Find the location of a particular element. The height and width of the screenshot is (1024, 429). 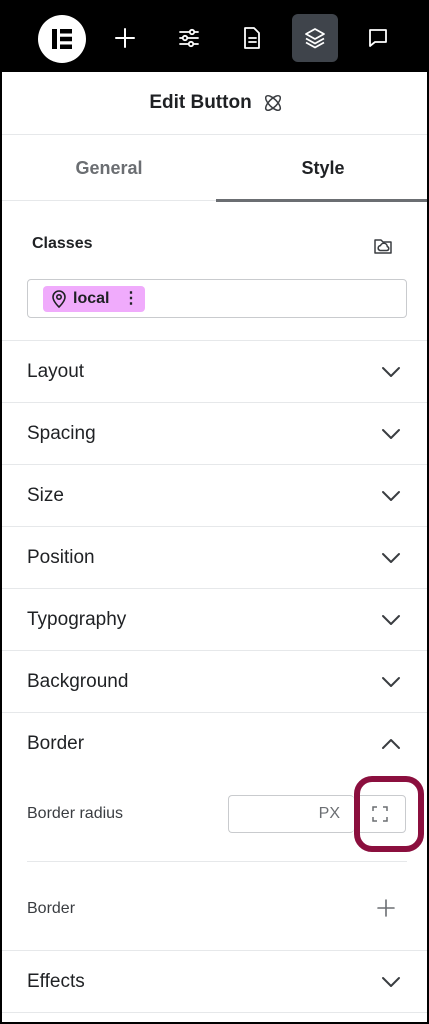

section-spacing-label: Spacing is located at coordinates (61, 433).